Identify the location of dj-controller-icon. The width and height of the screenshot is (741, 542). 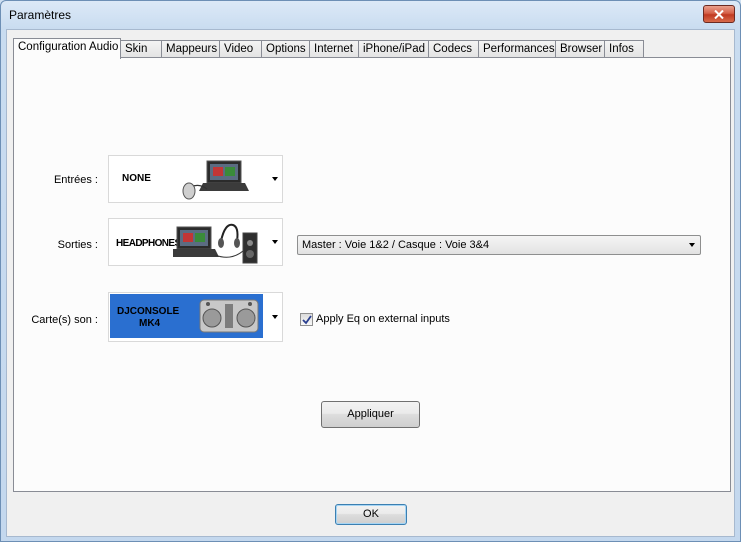
(229, 316).